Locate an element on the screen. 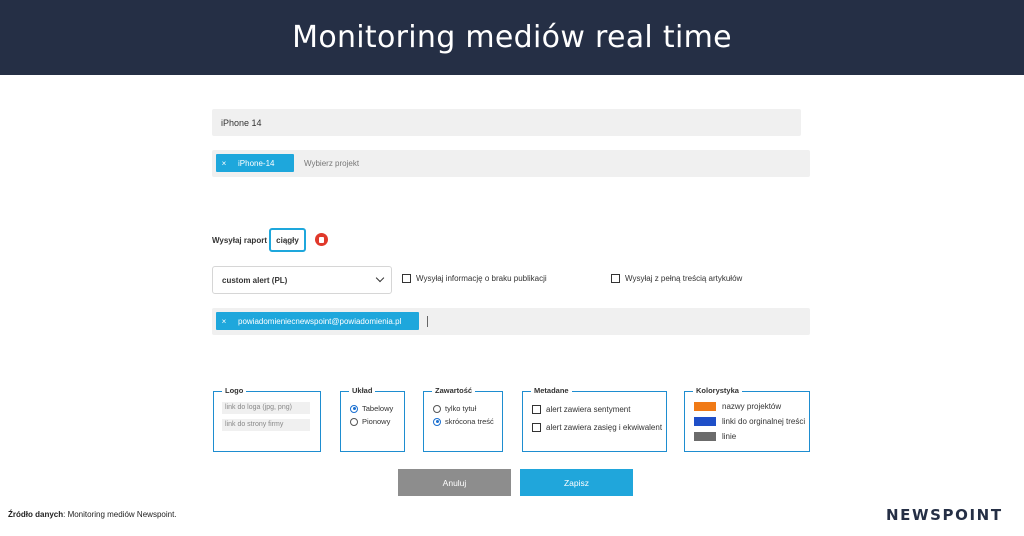 Image resolution: width=1024 pixels, height=536 pixels. chevron-down-icon is located at coordinates (380, 278).